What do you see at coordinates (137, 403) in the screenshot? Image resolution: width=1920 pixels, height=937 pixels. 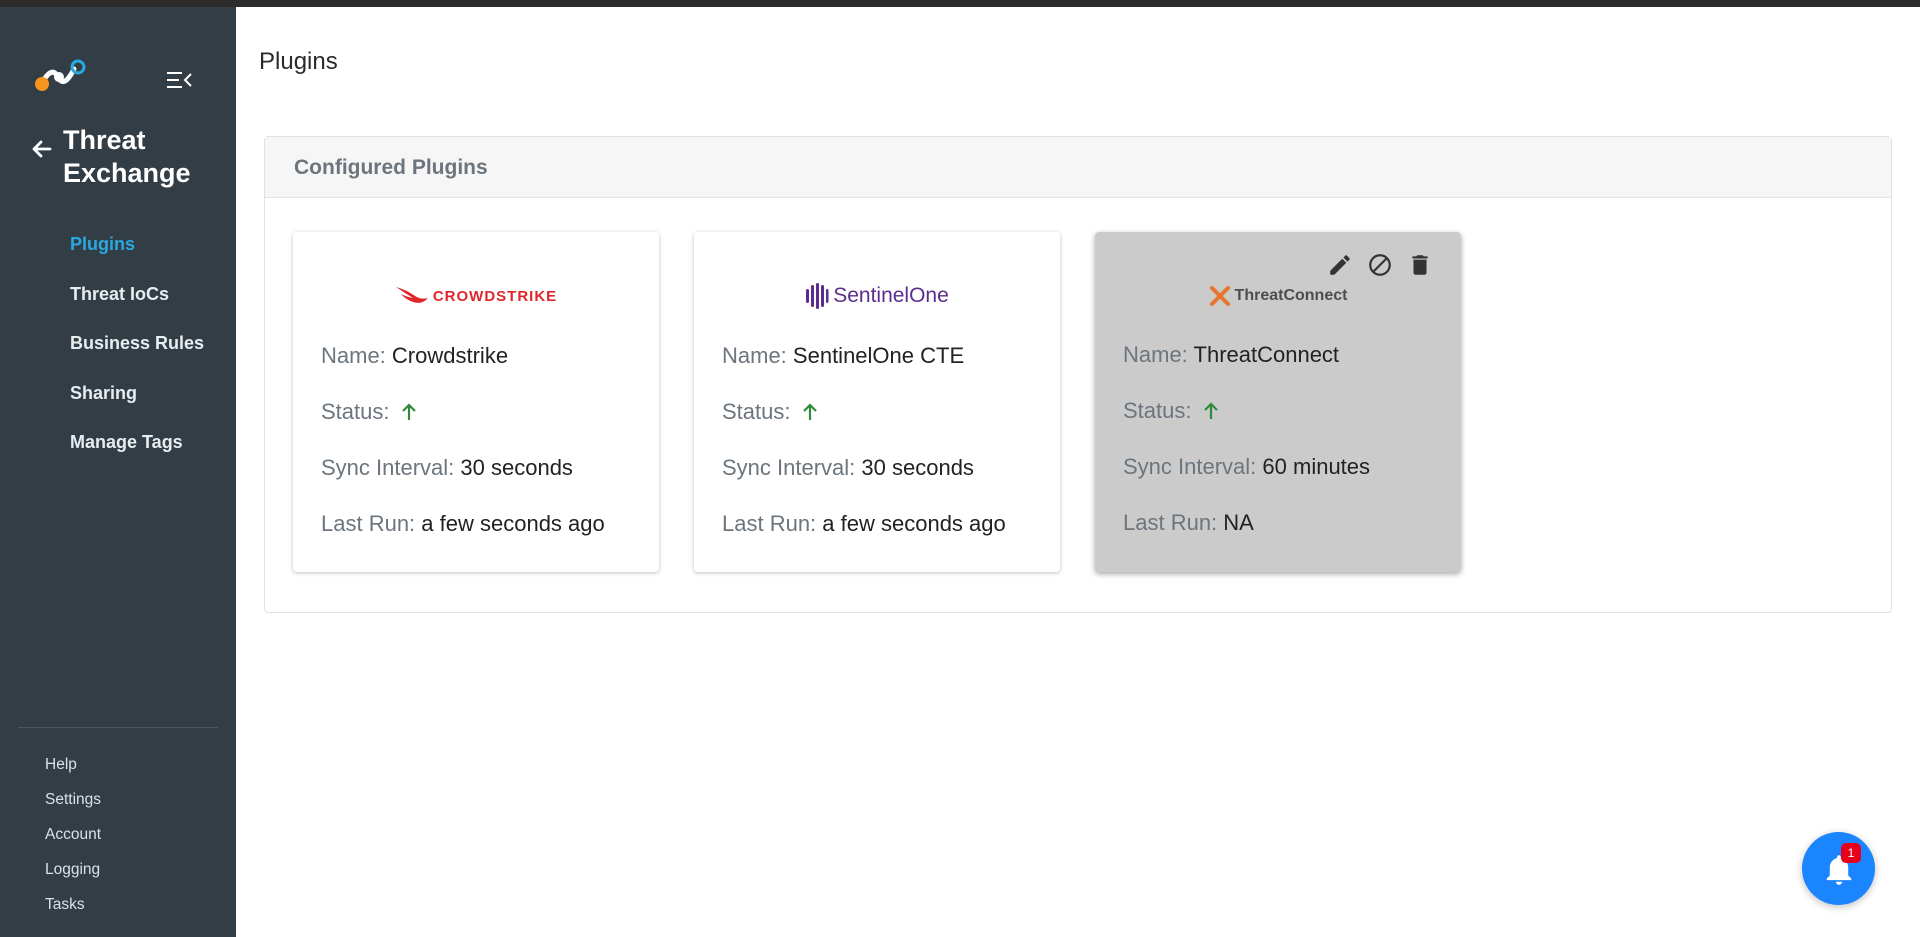 I see `sidebar-item-sharing: Sharing` at bounding box center [137, 403].